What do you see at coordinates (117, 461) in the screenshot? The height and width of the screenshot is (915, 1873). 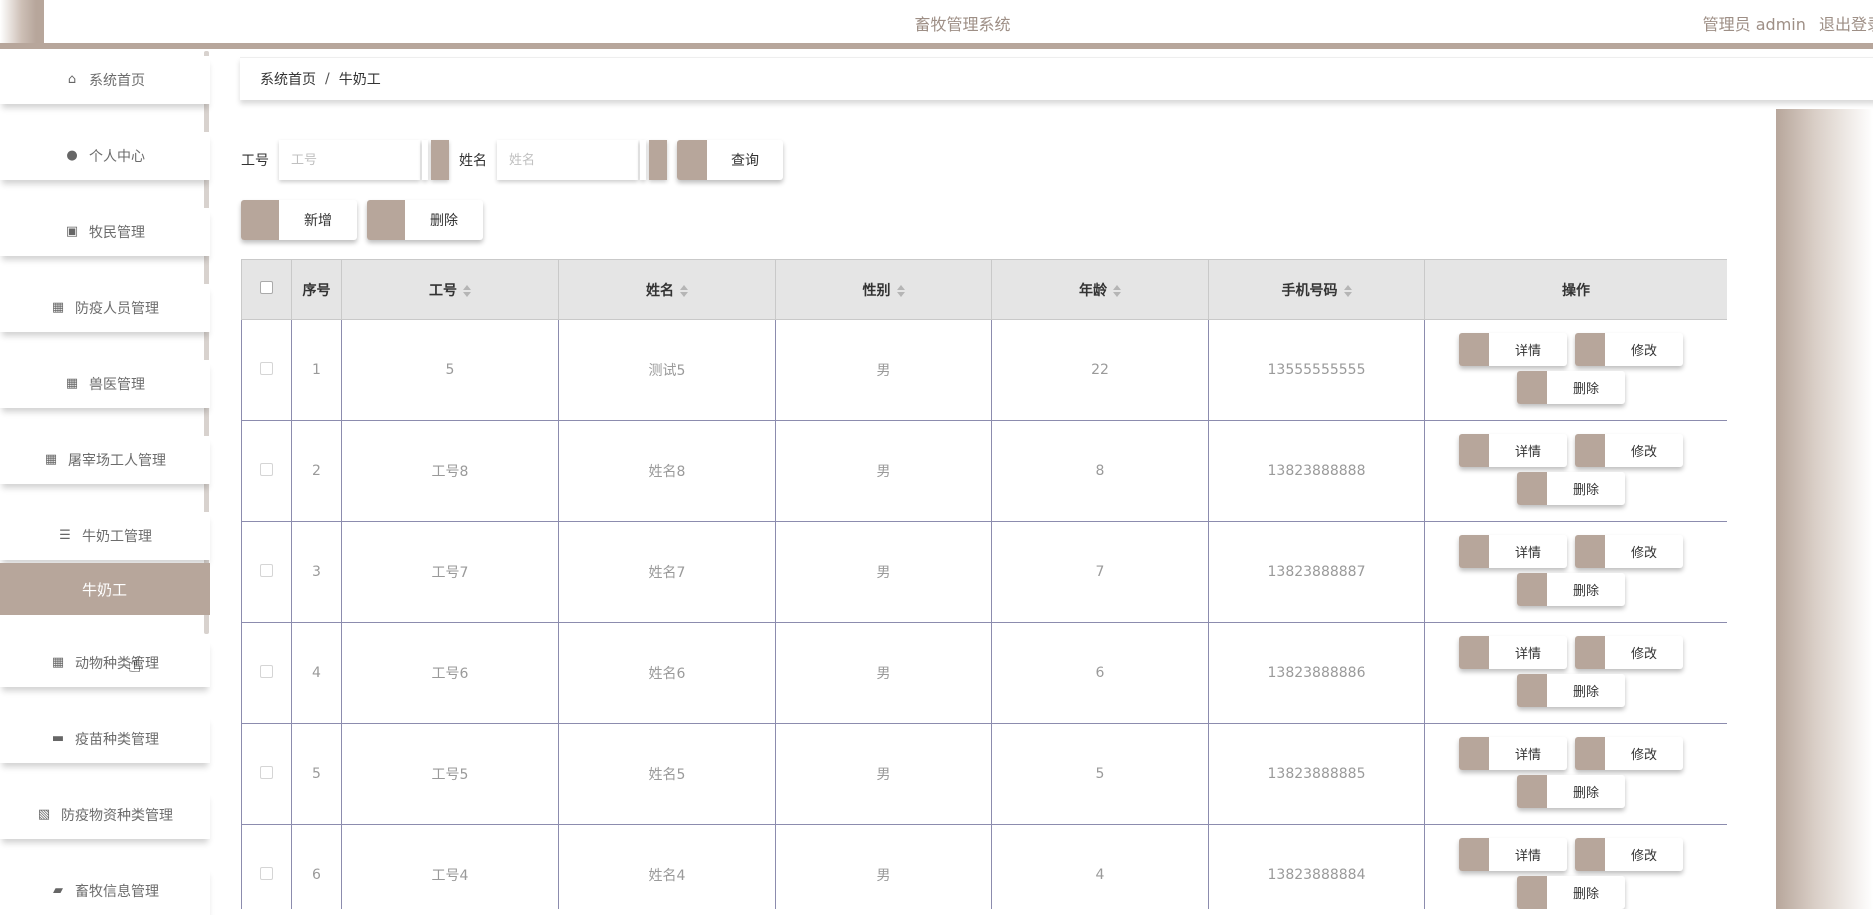 I see `sidebar-item-label: 屠宰场工人管理` at bounding box center [117, 461].